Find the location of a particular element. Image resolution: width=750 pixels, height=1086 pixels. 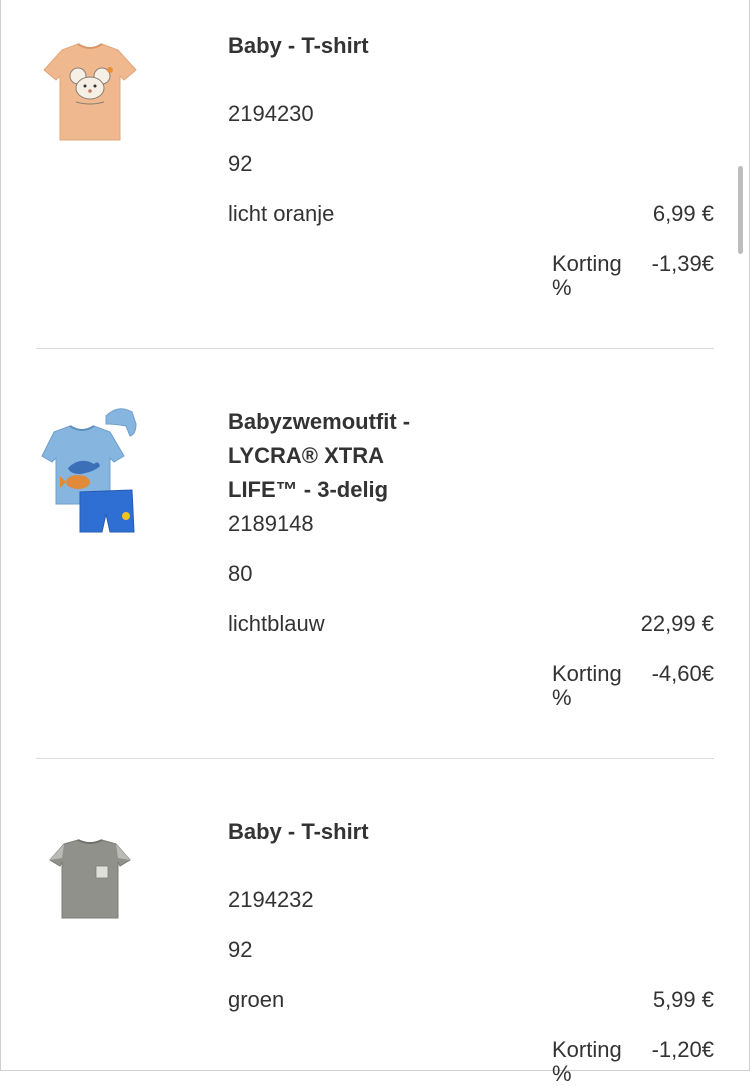

tshirt-orange-mouse-icon is located at coordinates (90, 92).